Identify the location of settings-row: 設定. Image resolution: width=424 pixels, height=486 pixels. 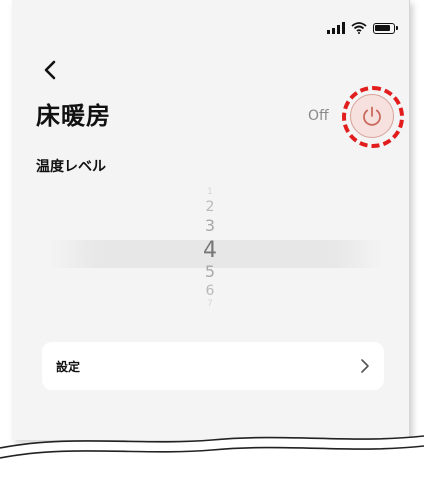
(213, 366).